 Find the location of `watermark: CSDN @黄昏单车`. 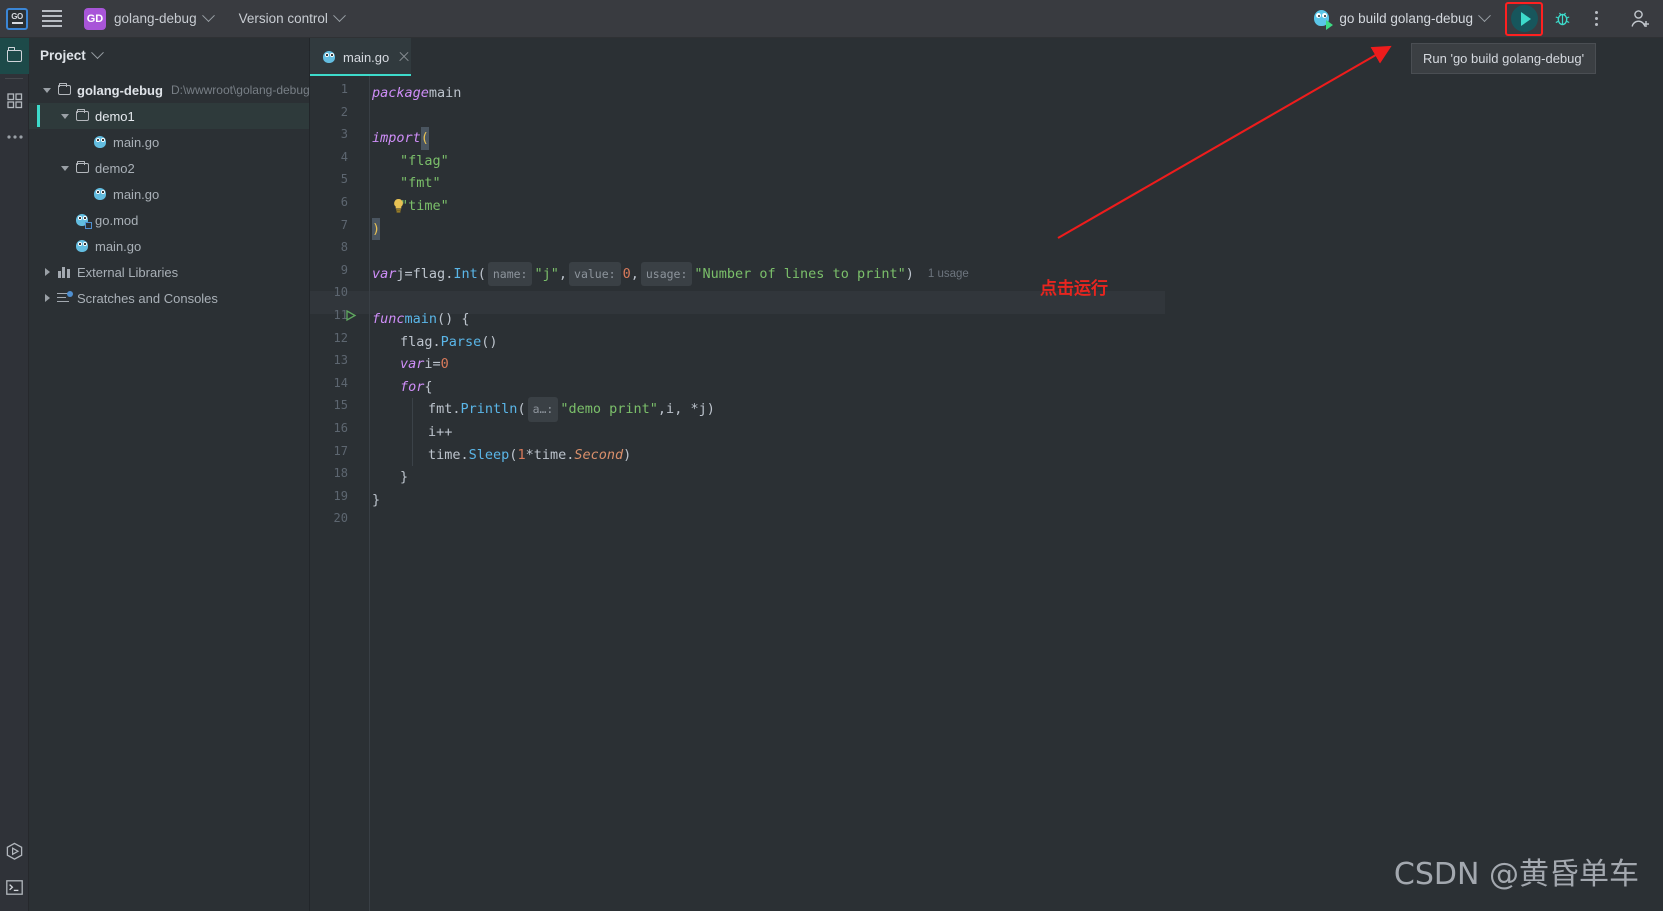

watermark: CSDN @黄昏单车 is located at coordinates (1516, 874).